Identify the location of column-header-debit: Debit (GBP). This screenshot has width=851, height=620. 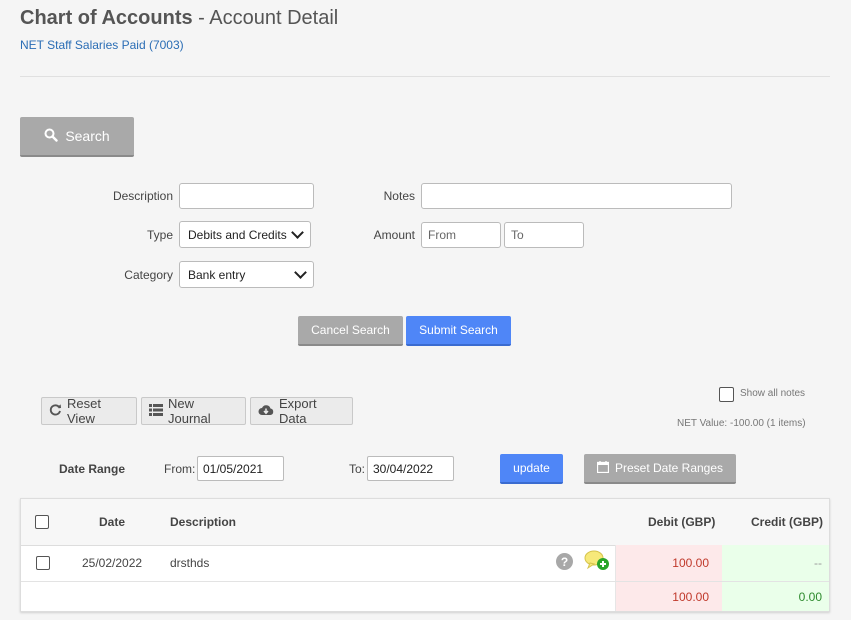
(681, 522).